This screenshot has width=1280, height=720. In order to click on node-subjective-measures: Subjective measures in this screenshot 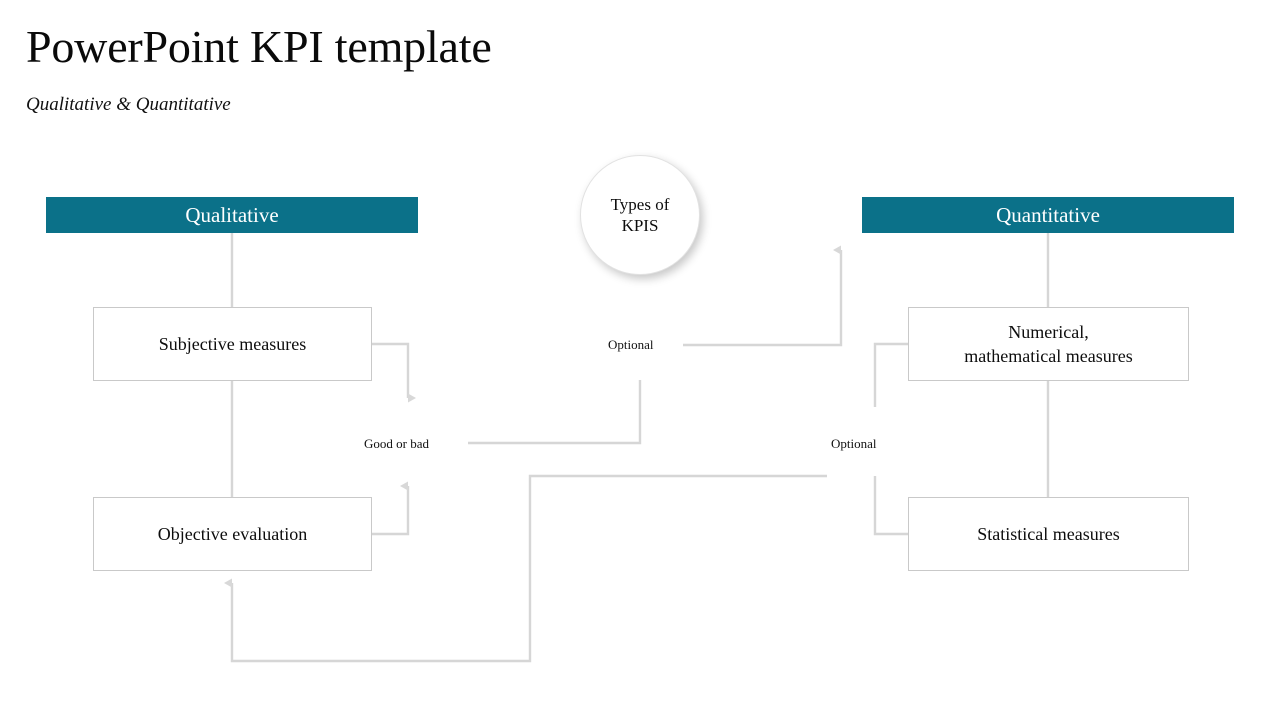, I will do `click(232, 344)`.